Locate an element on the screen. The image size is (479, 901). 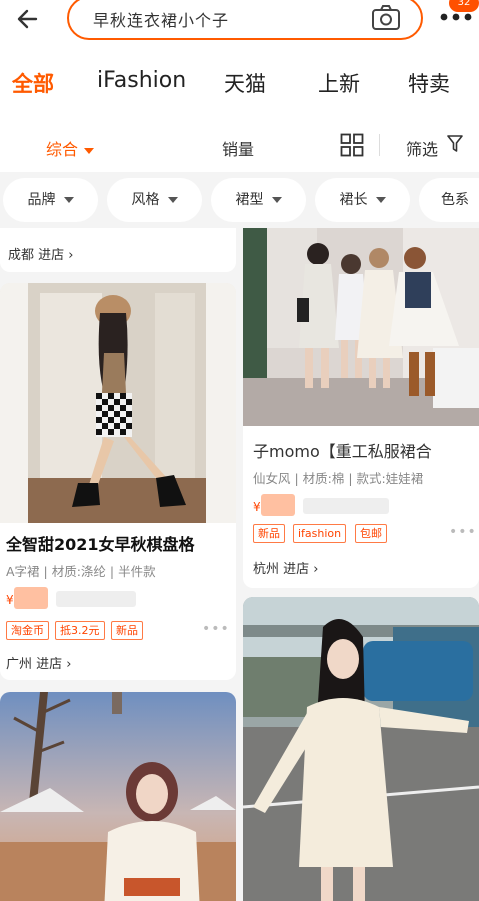
chip-skirt-type: 裙型 is located at coordinates (258, 200).